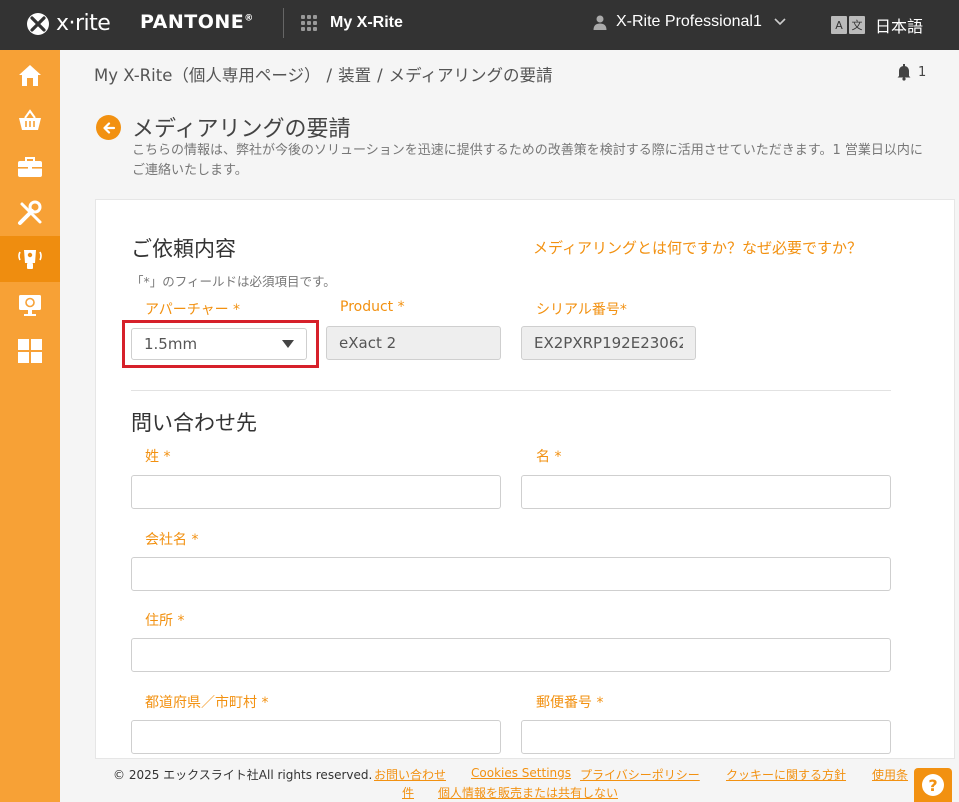 This screenshot has width=959, height=802. Describe the element at coordinates (600, 22) in the screenshot. I see `user-icon` at that location.